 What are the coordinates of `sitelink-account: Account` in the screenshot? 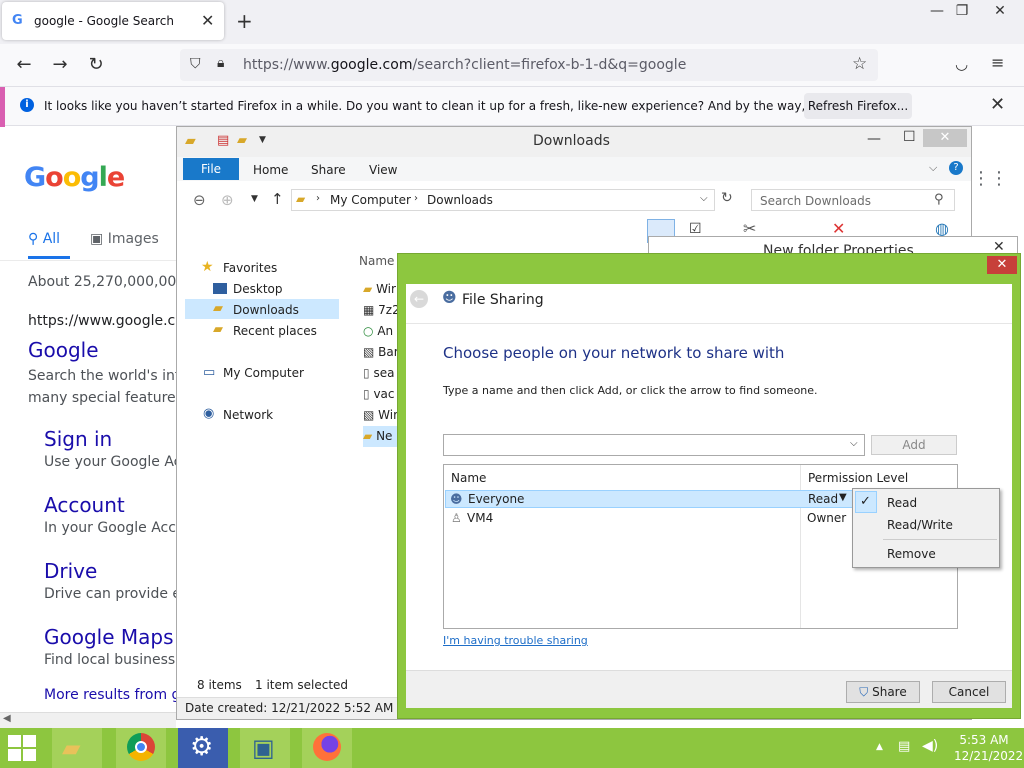 It's located at (84, 505).